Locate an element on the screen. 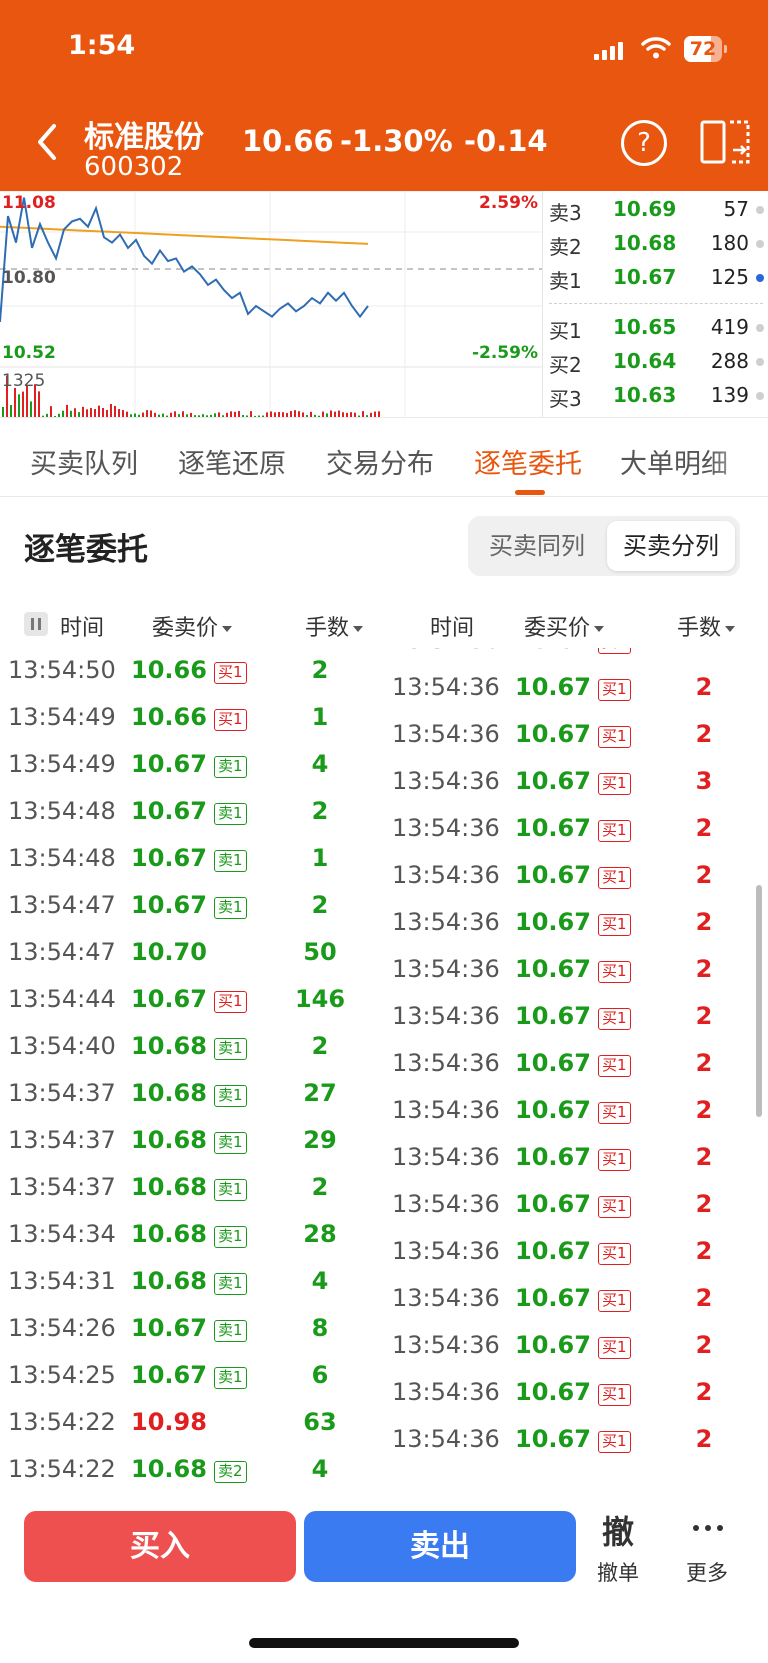 This screenshot has width=768, height=1663. price-line is located at coordinates (184, 259).